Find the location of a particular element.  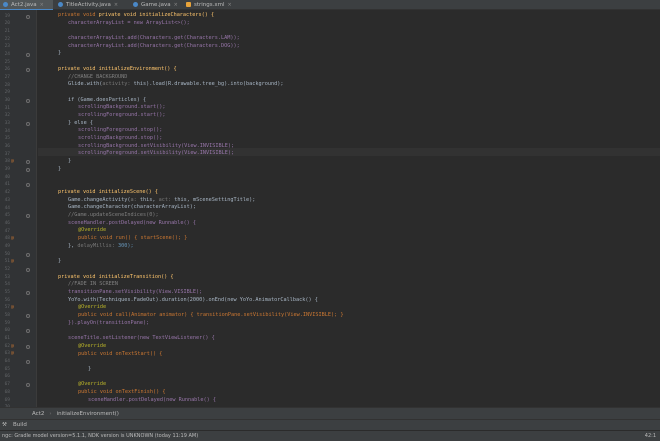

line-number: 61 is located at coordinates (7, 339).